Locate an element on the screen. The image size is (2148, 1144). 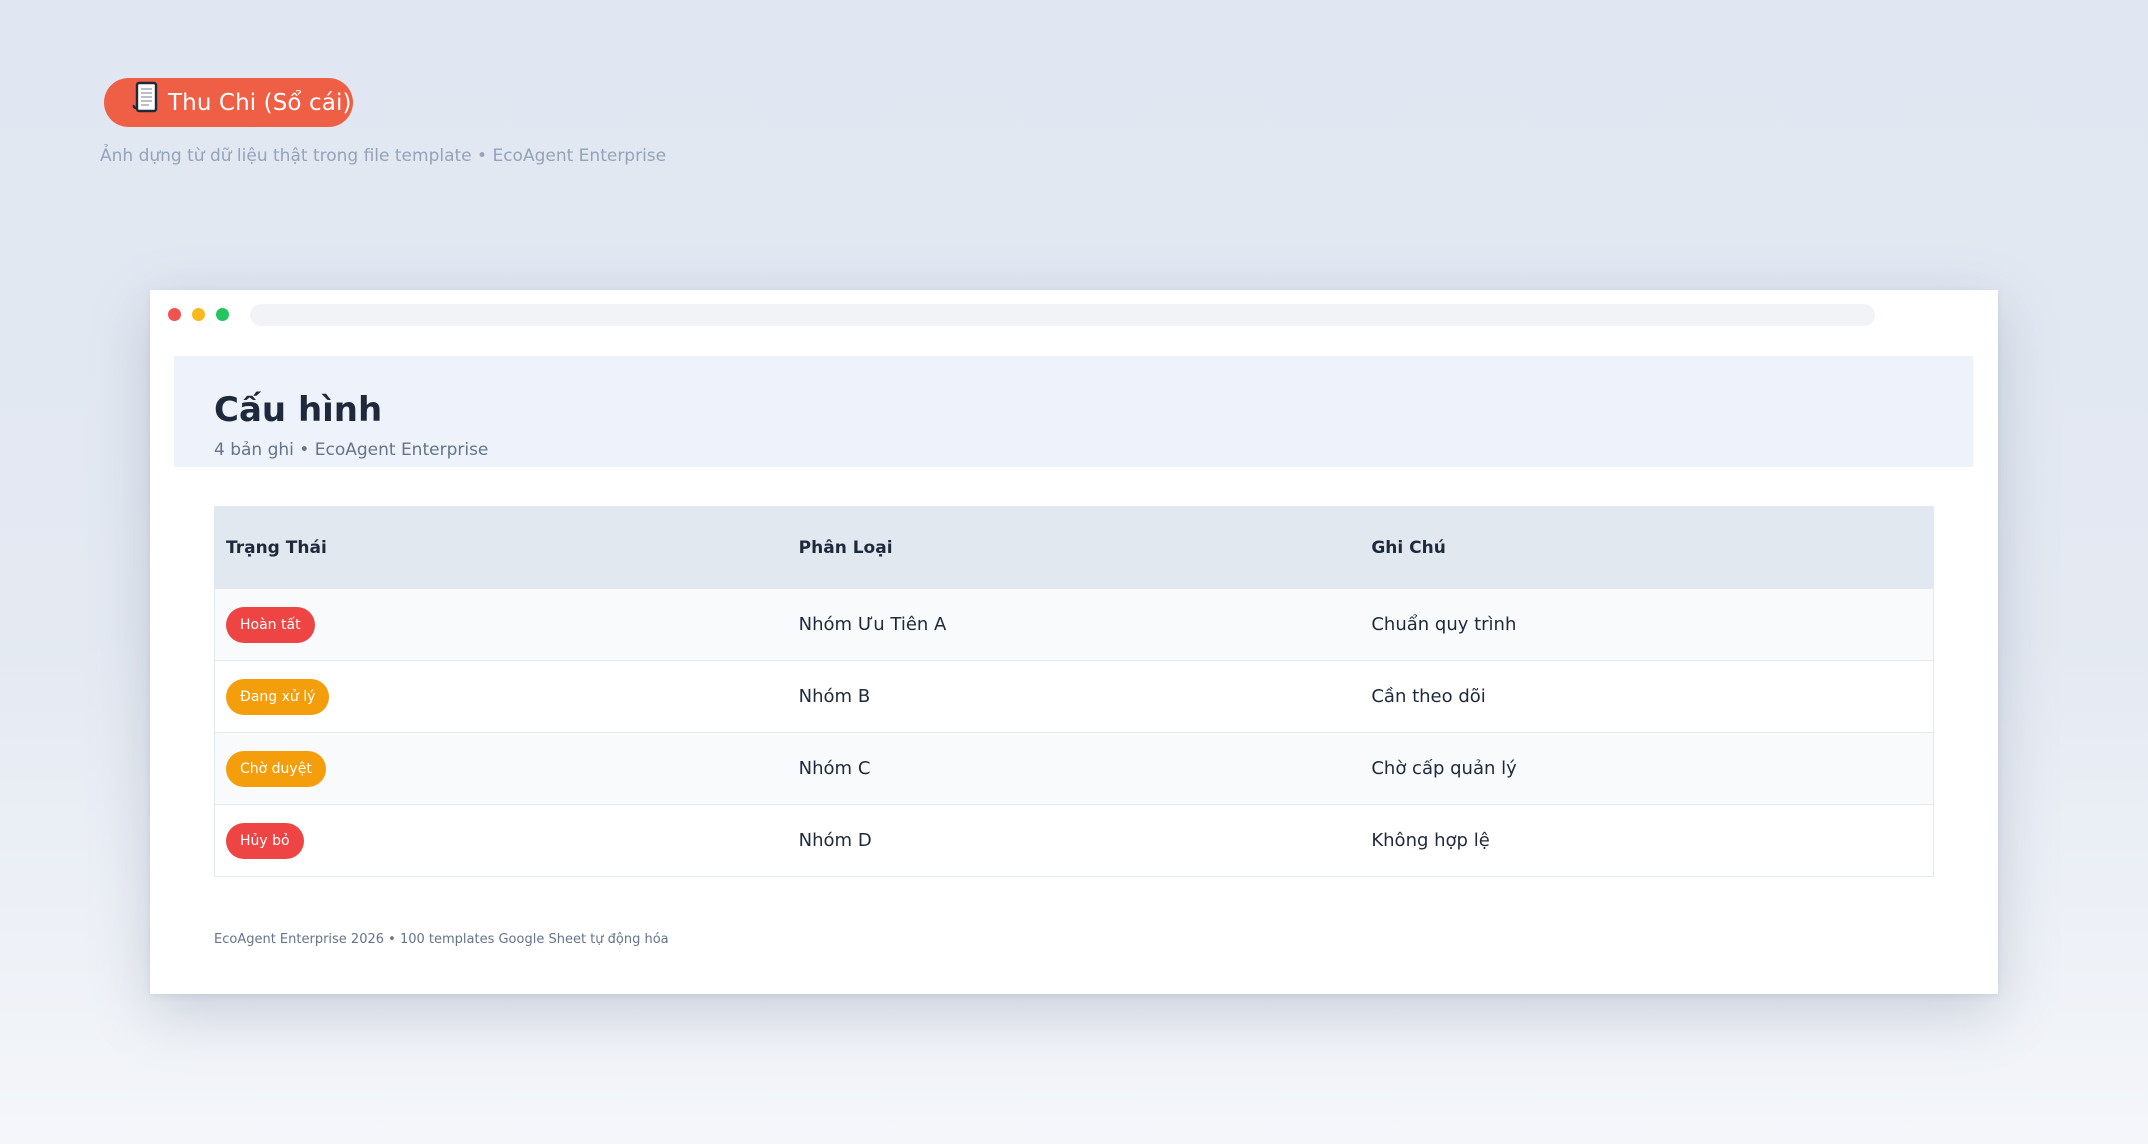
column-header-category: Phân Loại is located at coordinates (1074, 548).